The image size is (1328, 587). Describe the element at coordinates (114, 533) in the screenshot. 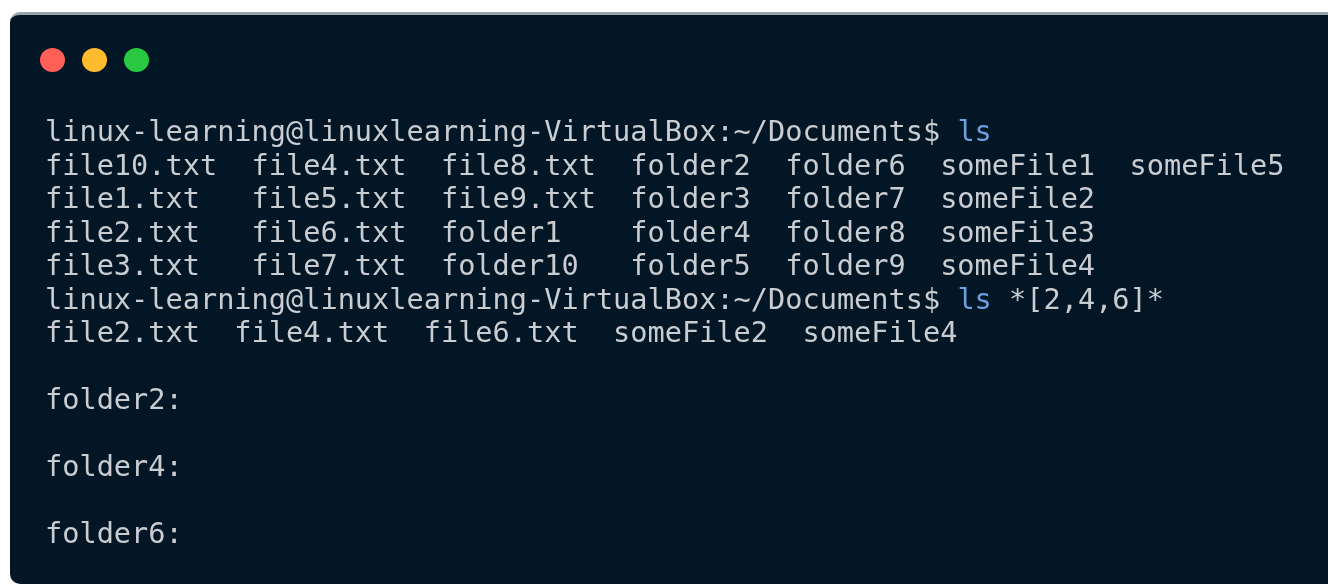

I see `directory-heading: folder6:` at that location.